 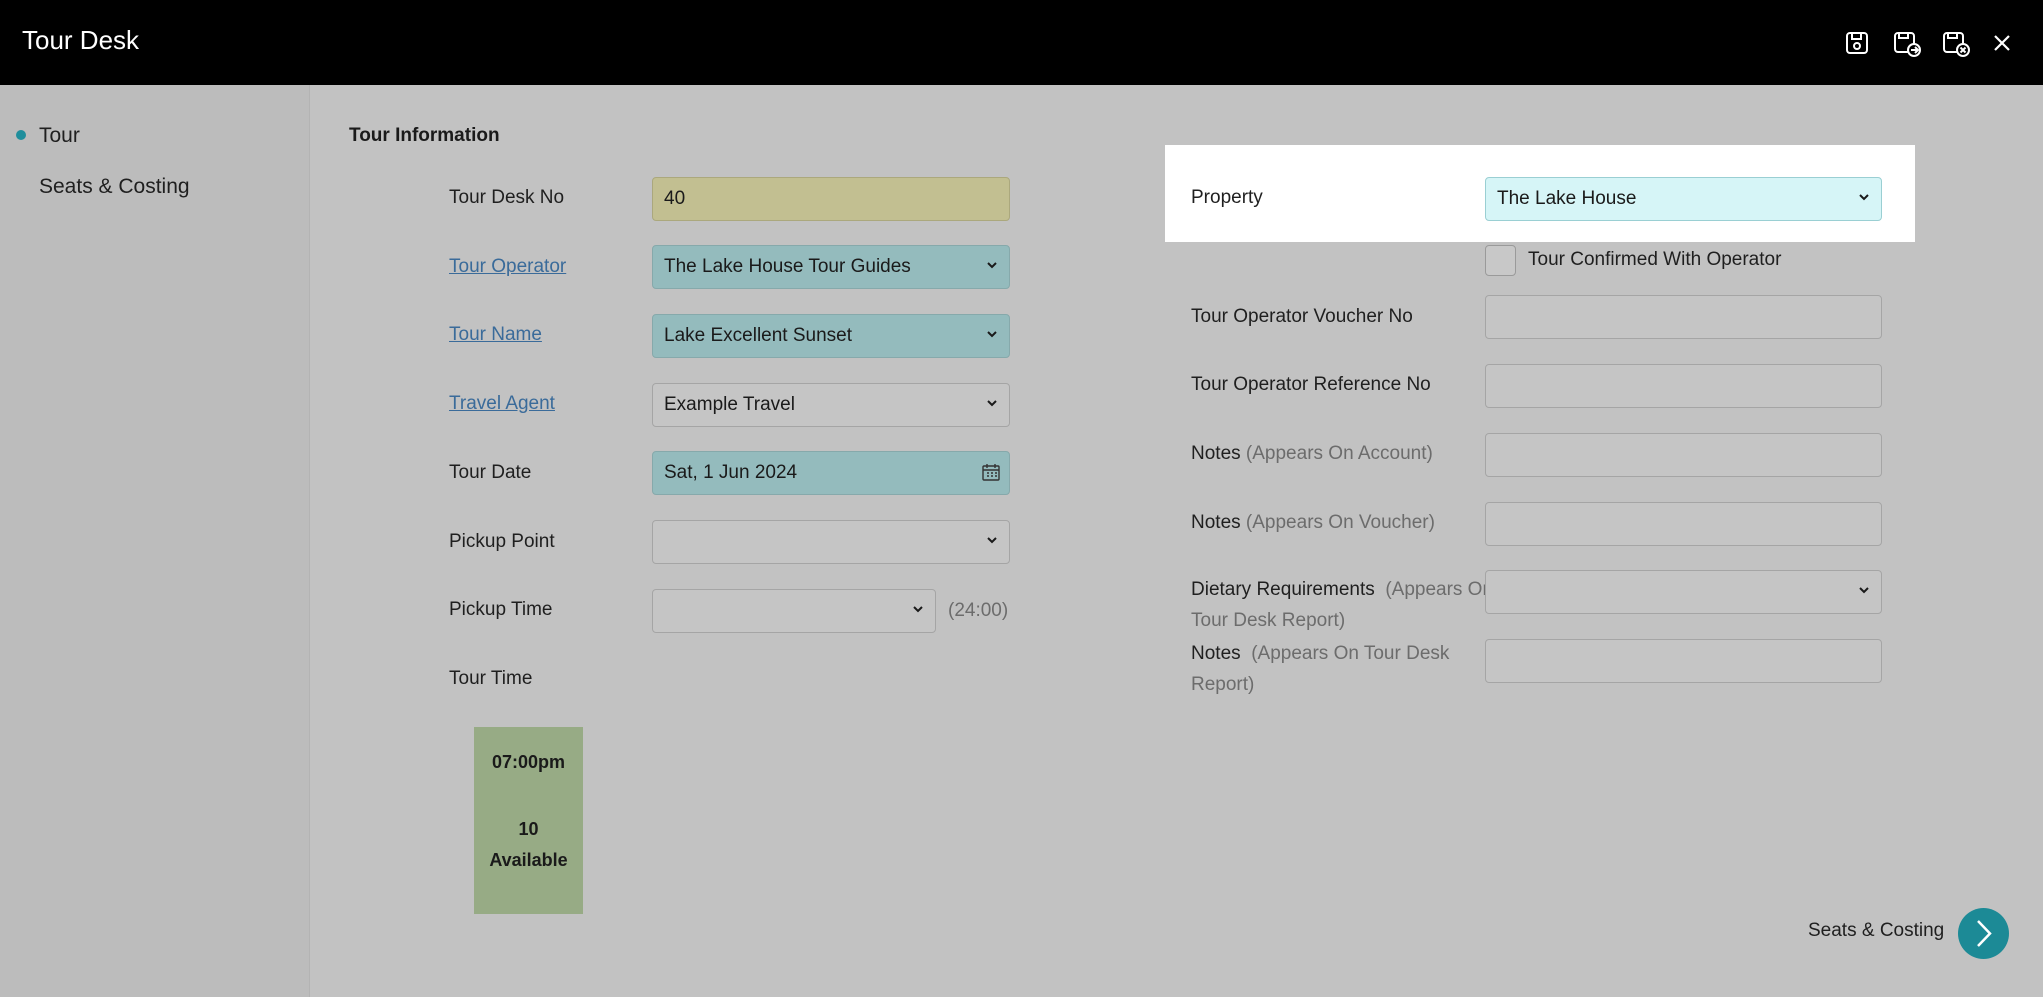 I want to click on title-bar: Tour Desk, so click(x=1021, y=42).